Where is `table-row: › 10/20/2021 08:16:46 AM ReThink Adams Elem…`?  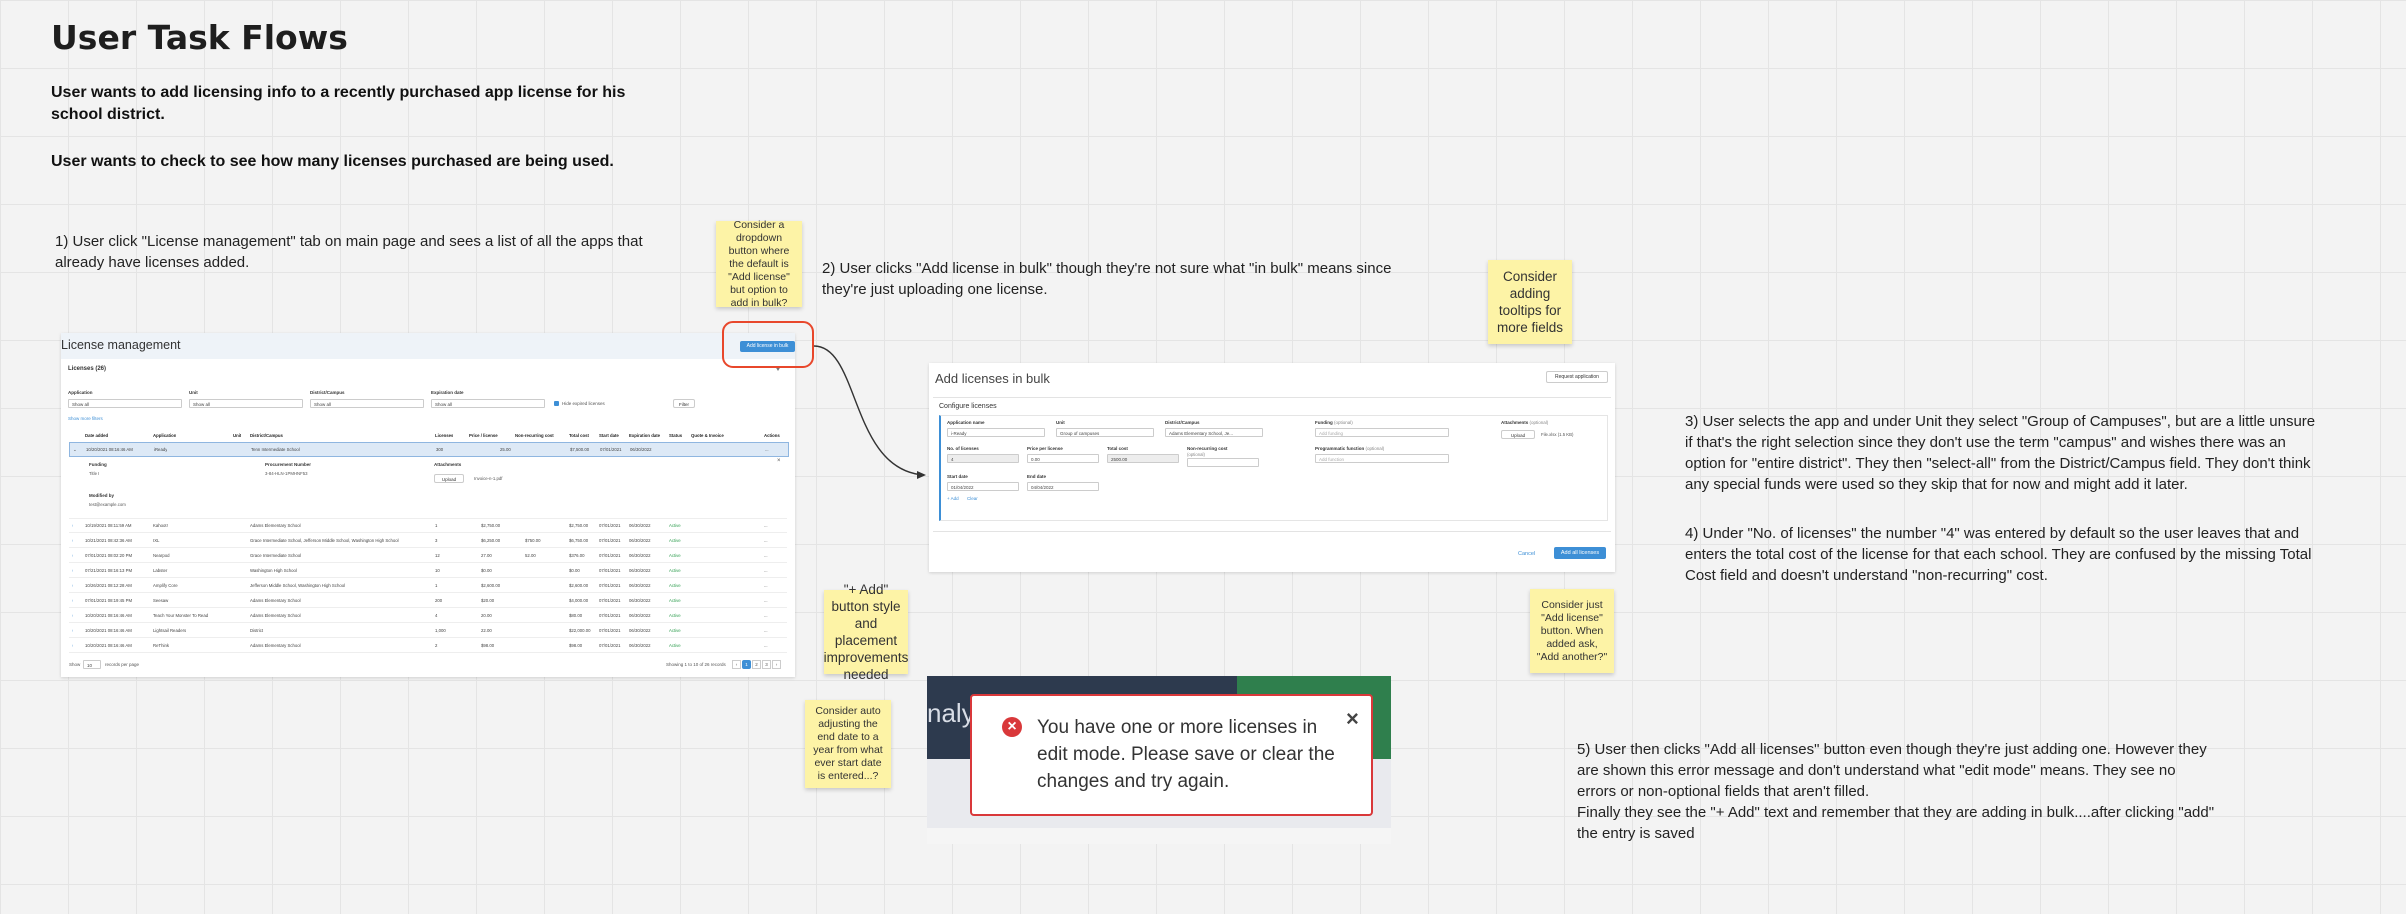 table-row: › 10/20/2021 08:16:46 AM ReThink Adams Elem… is located at coordinates (428, 646).